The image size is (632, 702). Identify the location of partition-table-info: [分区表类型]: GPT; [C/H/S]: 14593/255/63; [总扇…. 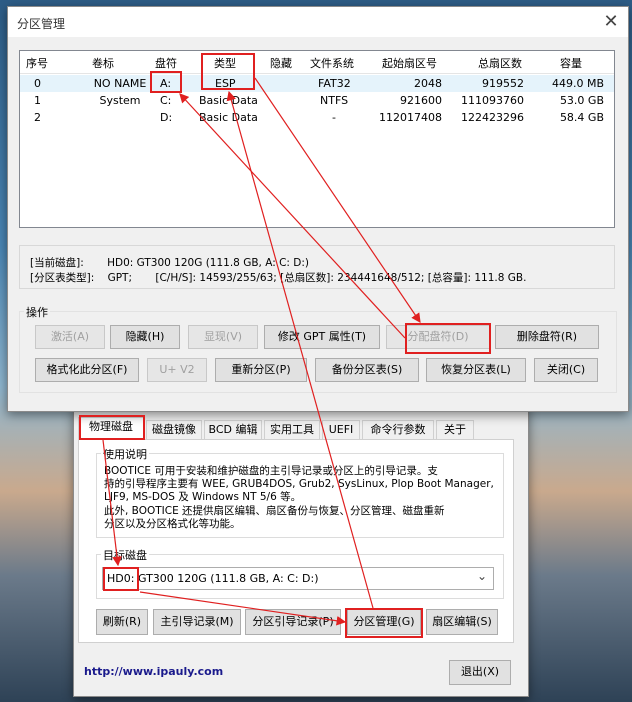
(278, 278).